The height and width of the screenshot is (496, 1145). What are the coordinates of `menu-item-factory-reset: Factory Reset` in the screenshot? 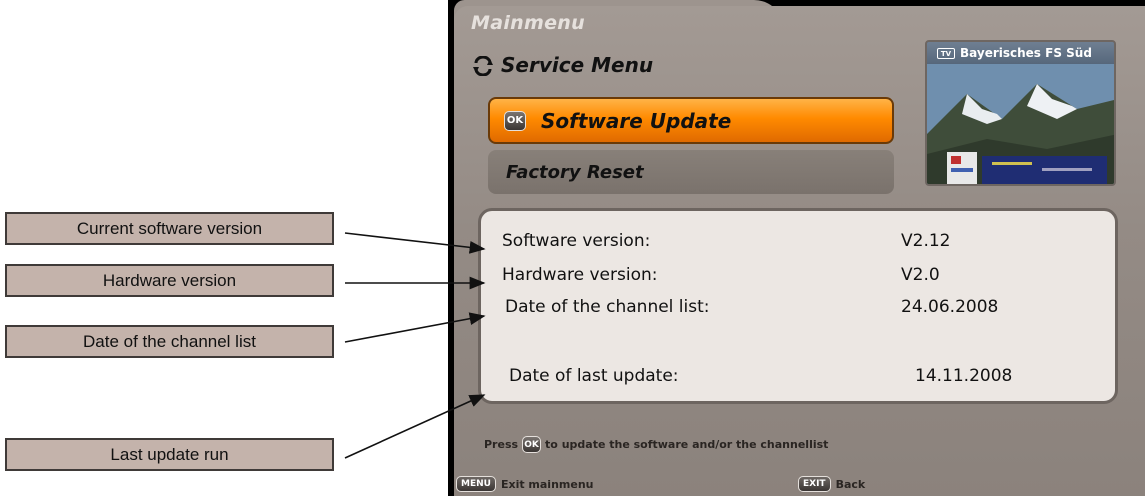 It's located at (691, 172).